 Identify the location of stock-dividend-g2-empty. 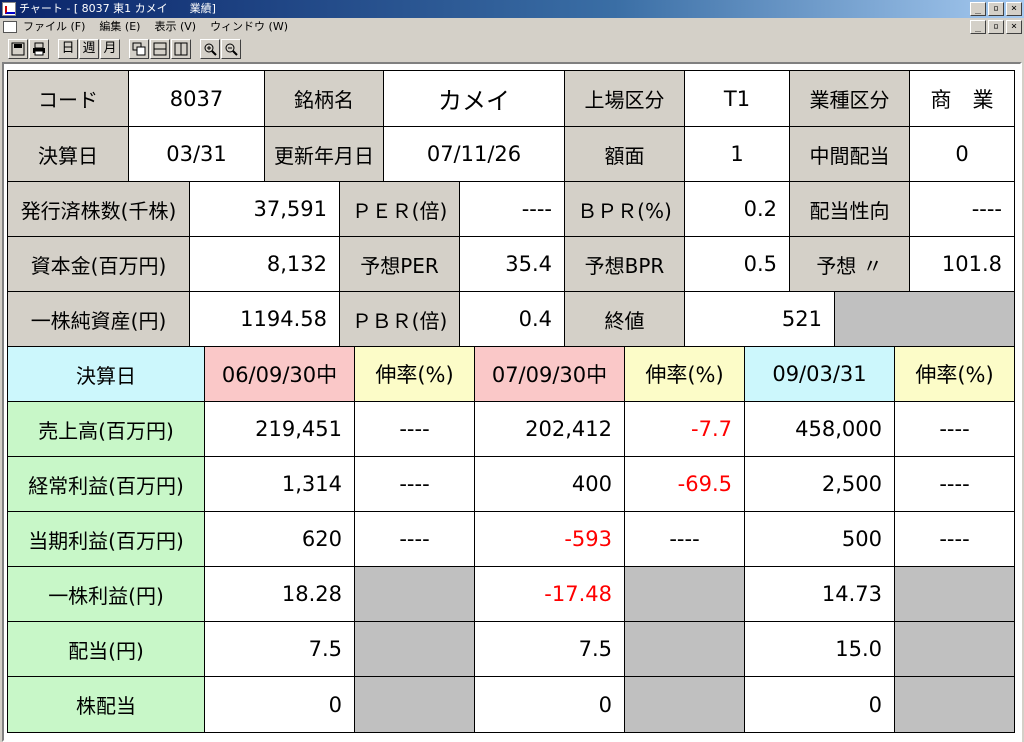
(684, 704).